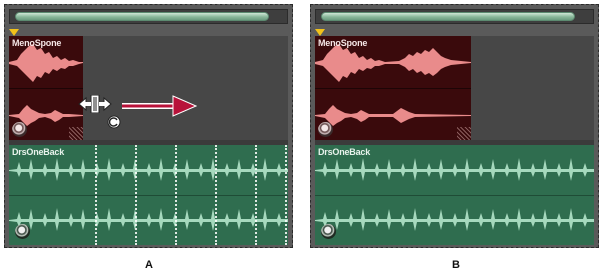  I want to click on rotate-icon, so click(114, 122).